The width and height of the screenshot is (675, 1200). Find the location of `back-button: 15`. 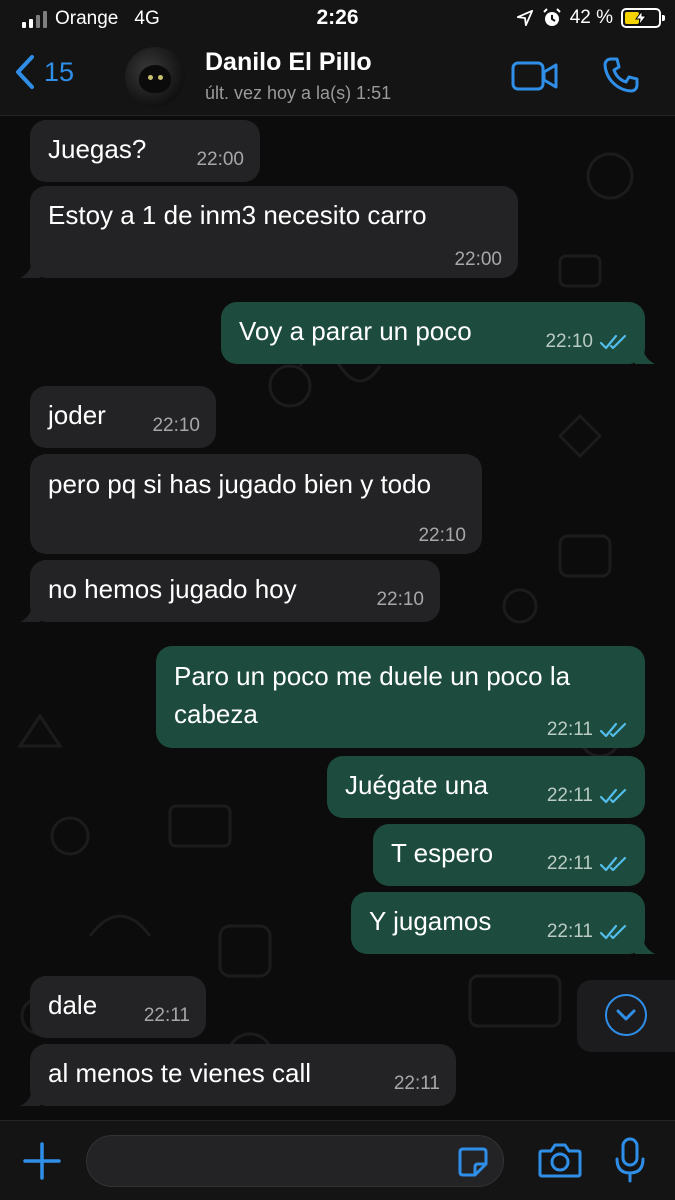

back-button: 15 is located at coordinates (44, 72).